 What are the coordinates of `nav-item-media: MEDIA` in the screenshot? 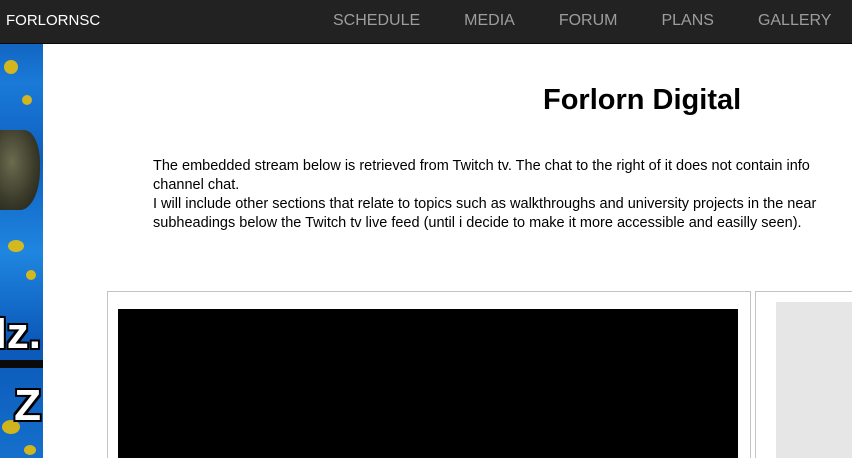 It's located at (489, 22).